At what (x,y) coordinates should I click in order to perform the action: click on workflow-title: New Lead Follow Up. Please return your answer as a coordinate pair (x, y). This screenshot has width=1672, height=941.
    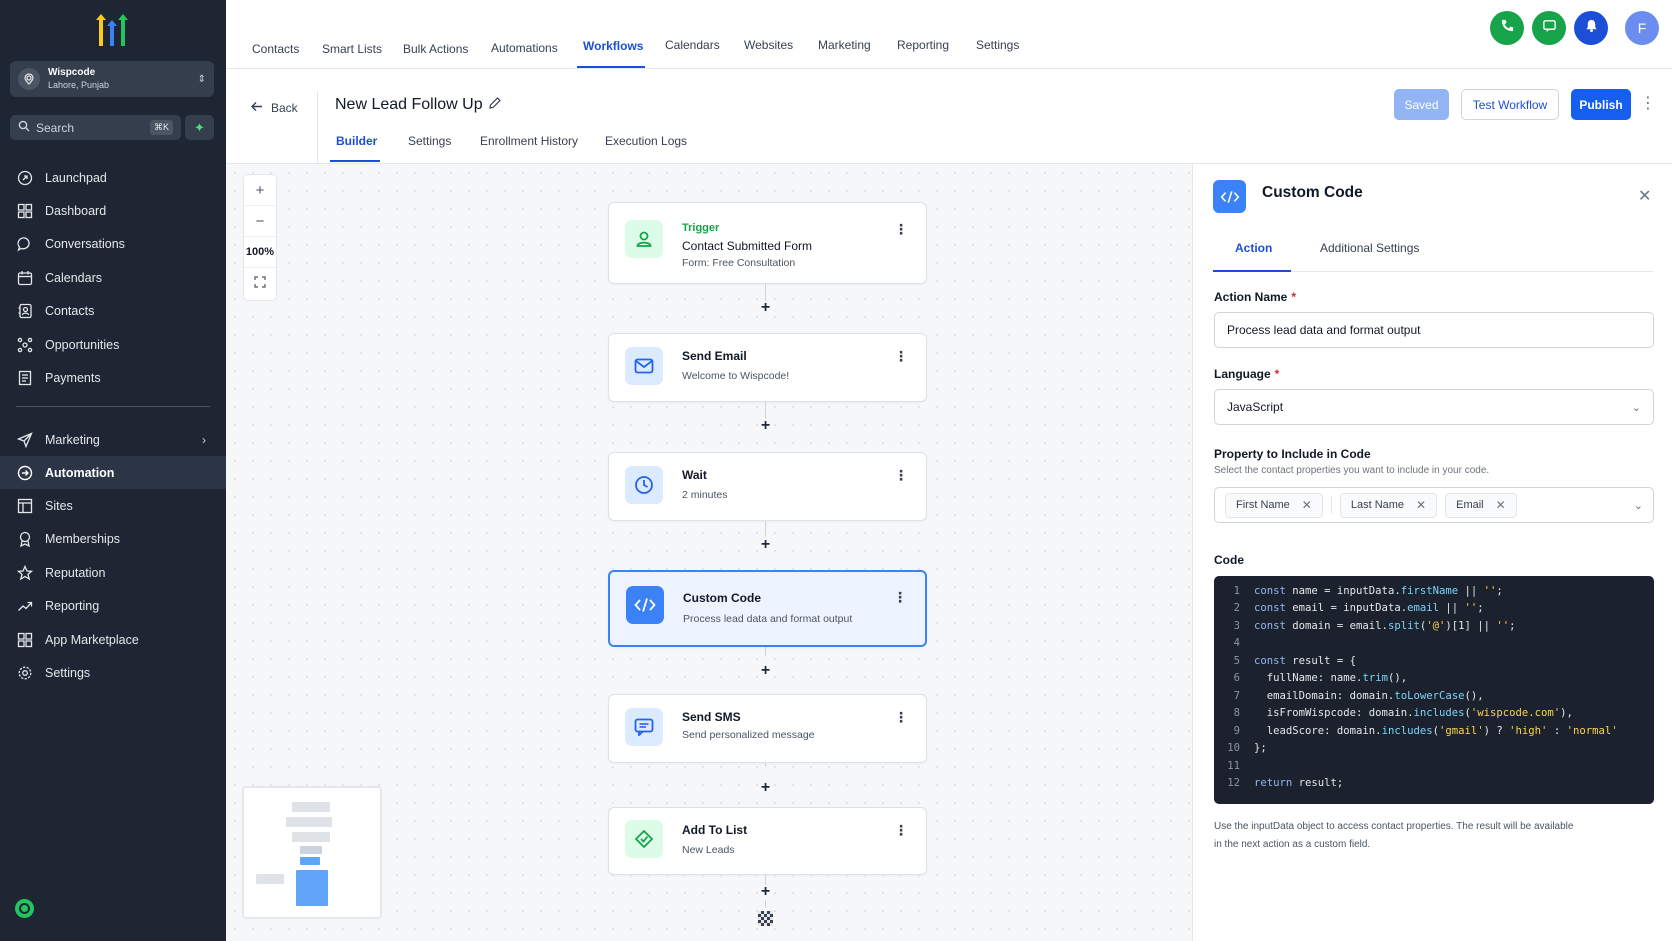
    Looking at the image, I should click on (409, 104).